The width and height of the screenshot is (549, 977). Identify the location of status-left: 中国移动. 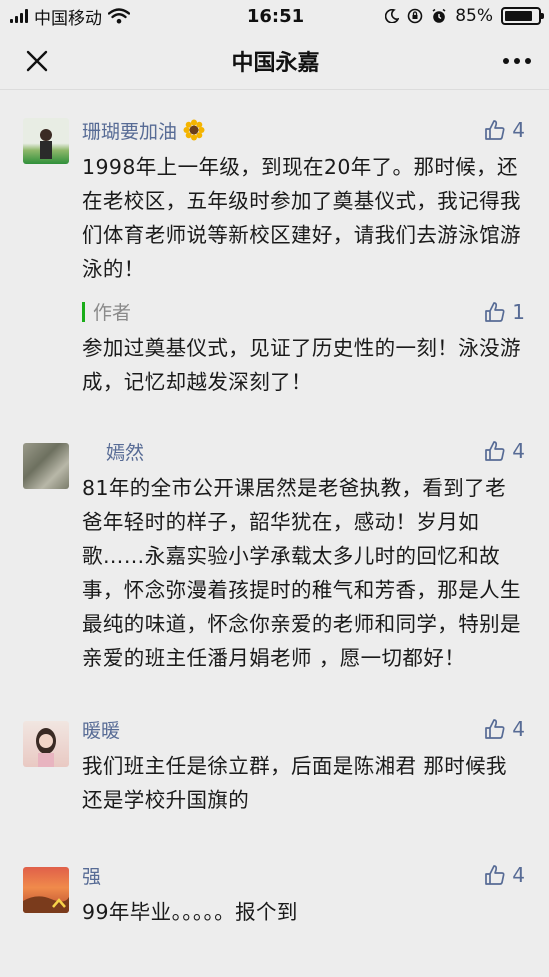
(105, 16).